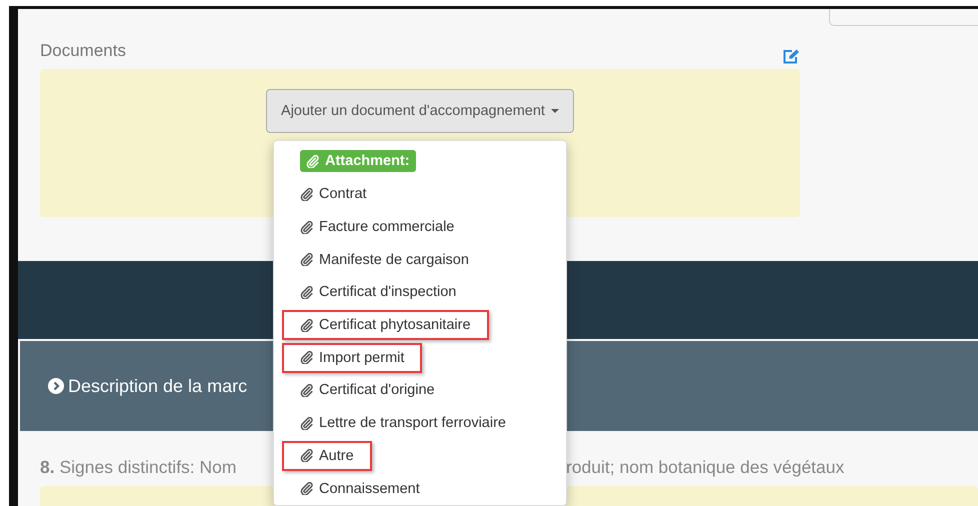  What do you see at coordinates (158, 386) in the screenshot?
I see `section-title: Description de la marc` at bounding box center [158, 386].